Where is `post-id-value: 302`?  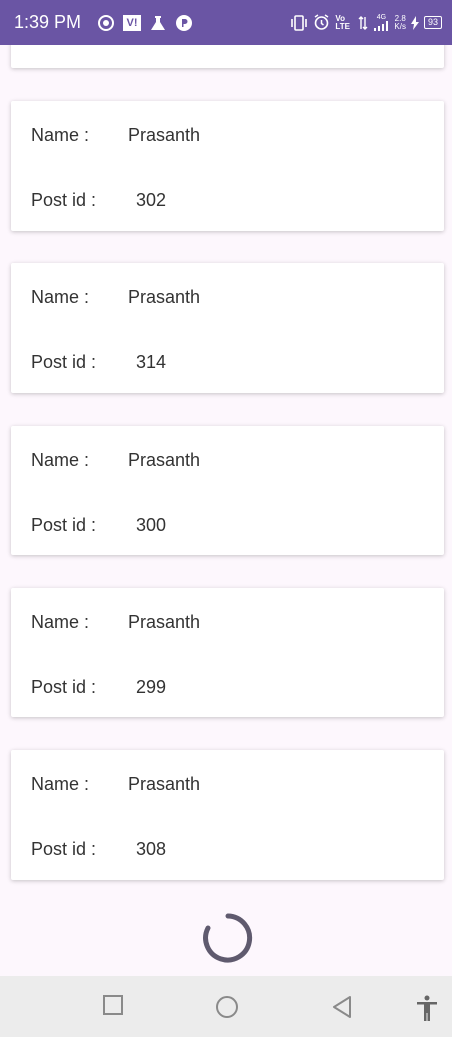 post-id-value: 302 is located at coordinates (151, 200).